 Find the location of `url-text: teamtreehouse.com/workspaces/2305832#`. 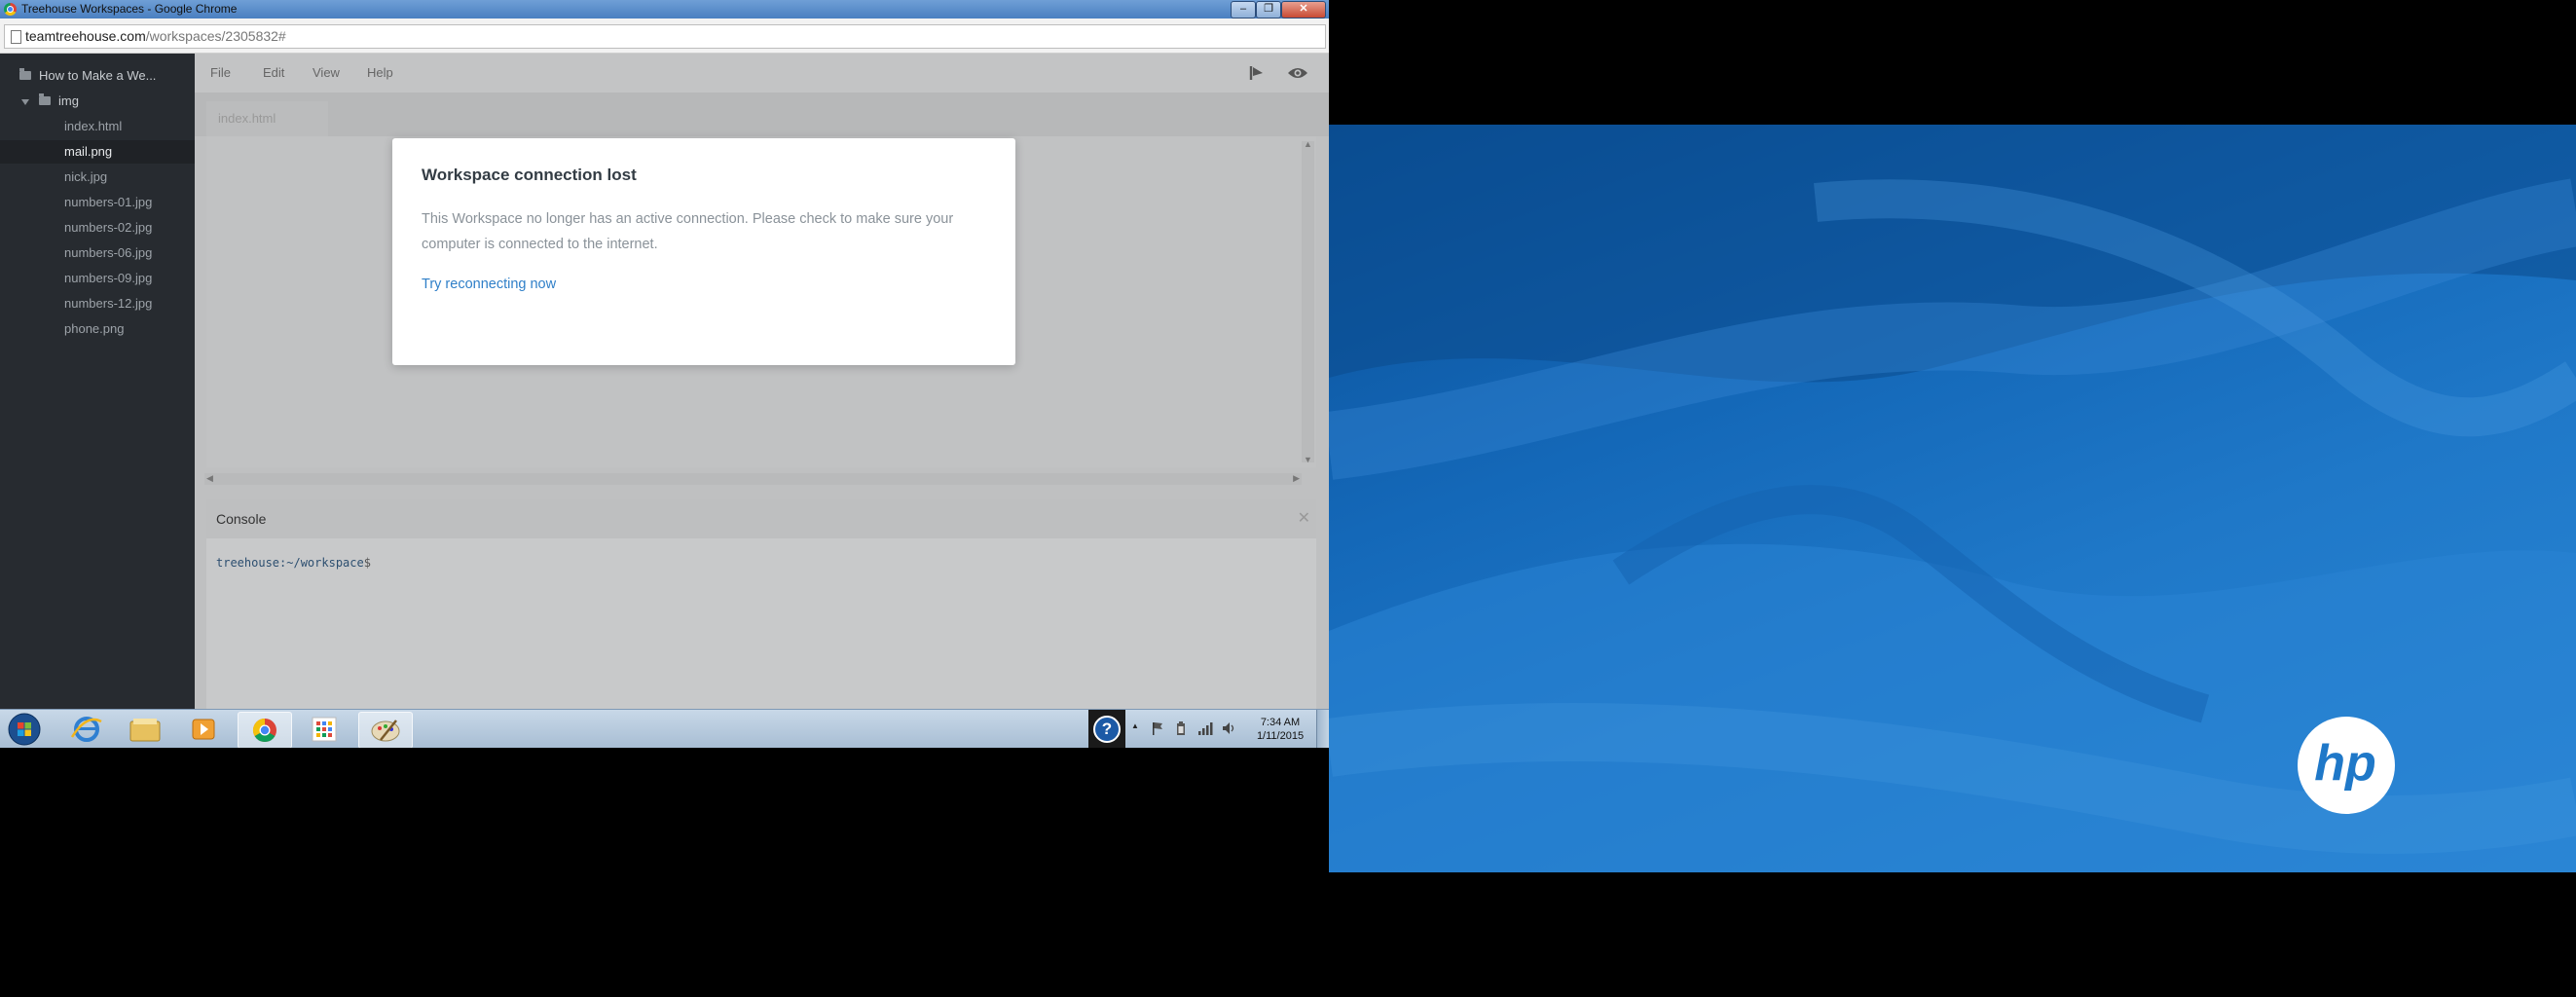

url-text: teamtreehouse.com/workspaces/2305832# is located at coordinates (155, 36).